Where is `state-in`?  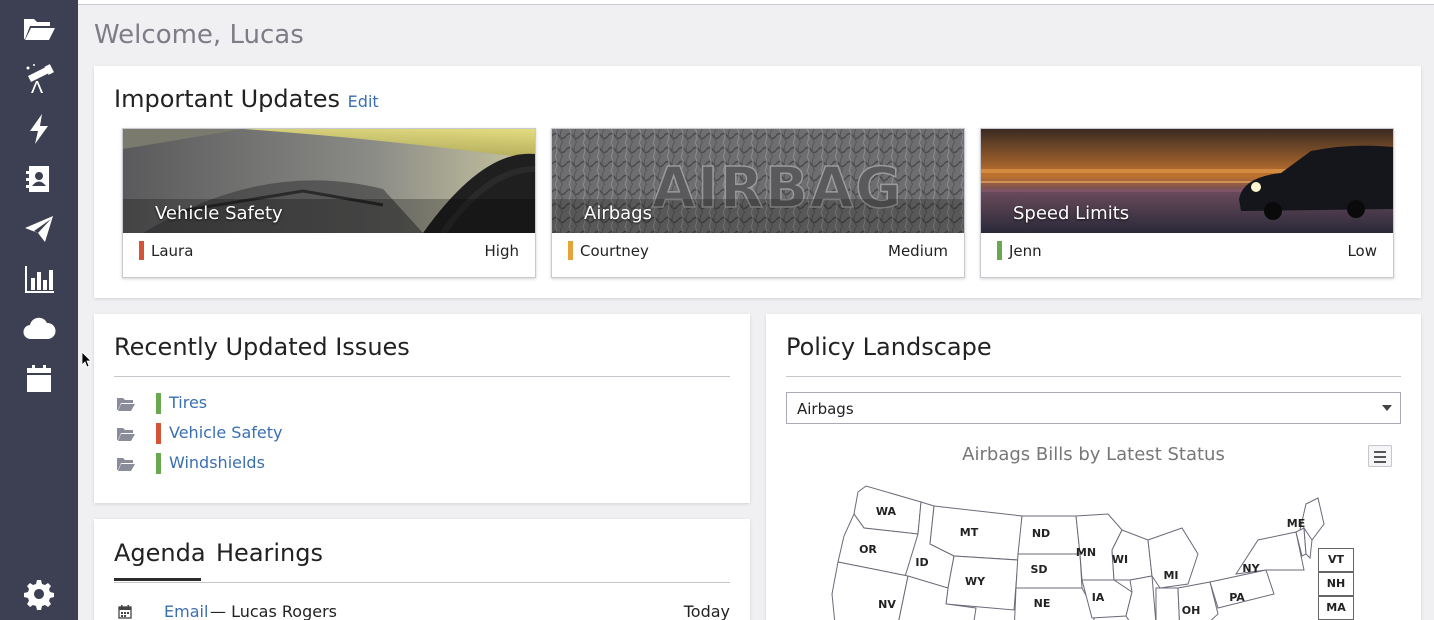
state-in is located at coordinates (1167, 603).